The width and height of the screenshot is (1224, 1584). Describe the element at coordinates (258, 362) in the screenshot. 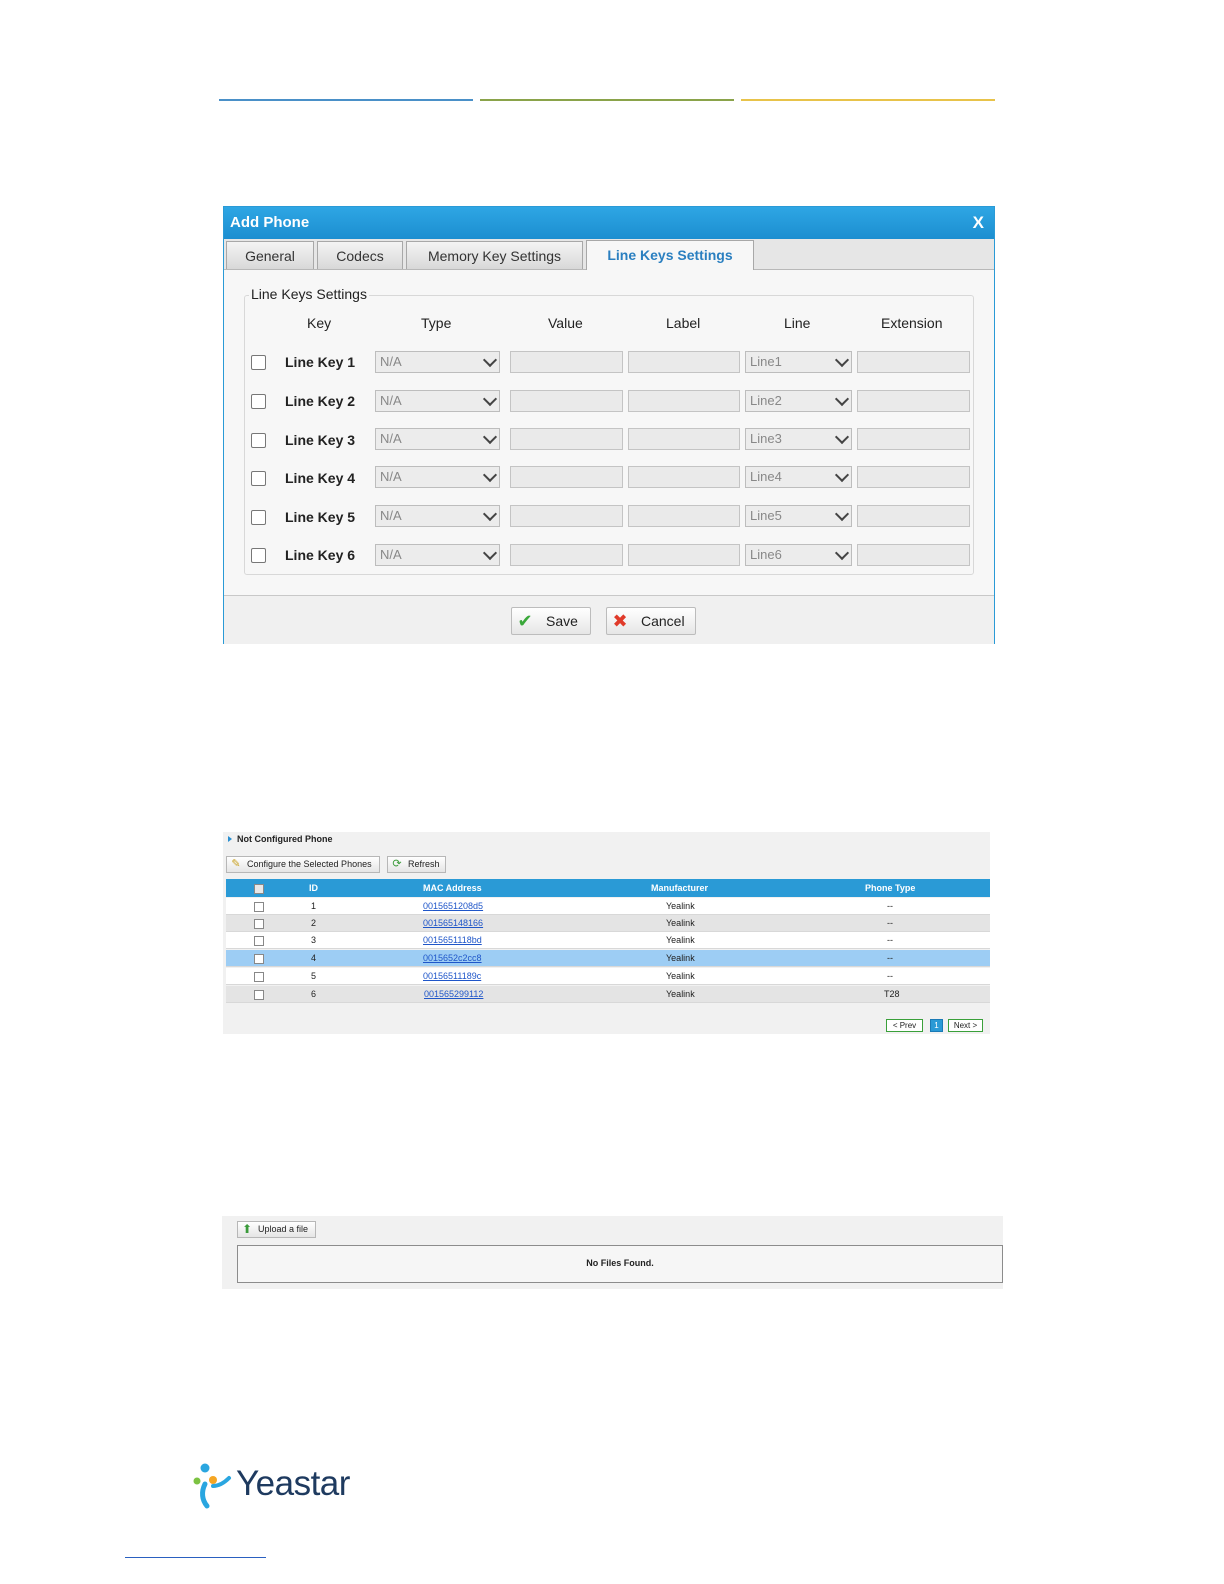

I see `line-key-1-checkbox` at that location.